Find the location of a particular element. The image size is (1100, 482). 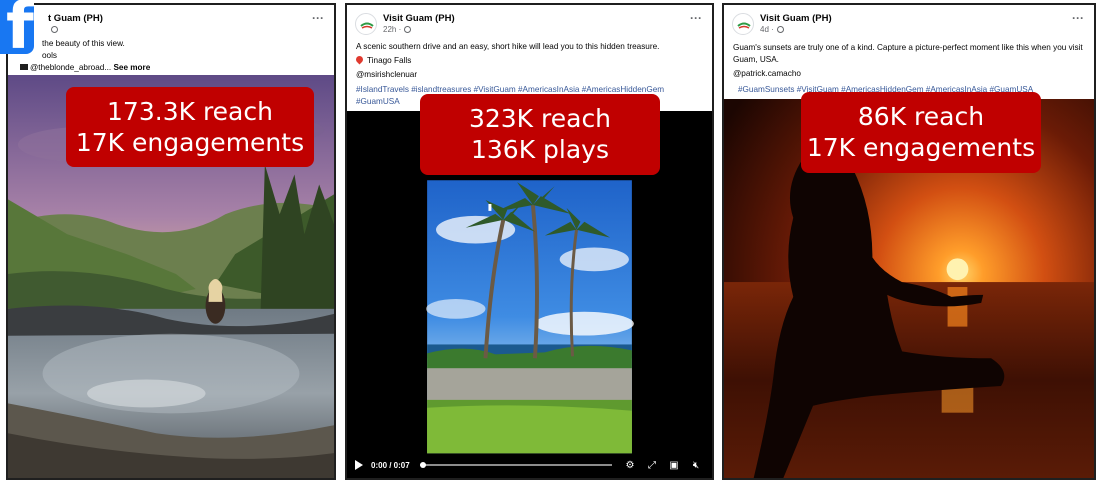

photographer-handle: @msirishclenuar is located at coordinates (529, 75).